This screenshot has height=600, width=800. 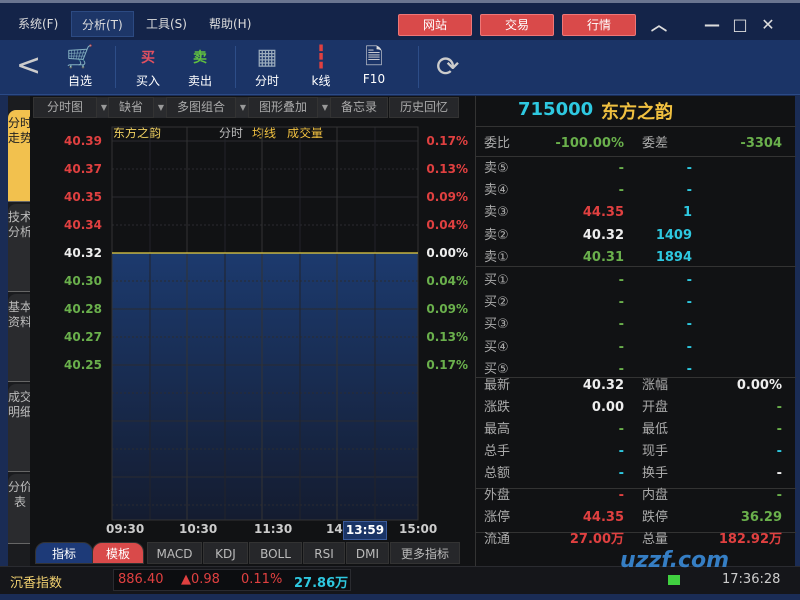 I want to click on y-tick-label: 40.30, so click(x=83, y=281).